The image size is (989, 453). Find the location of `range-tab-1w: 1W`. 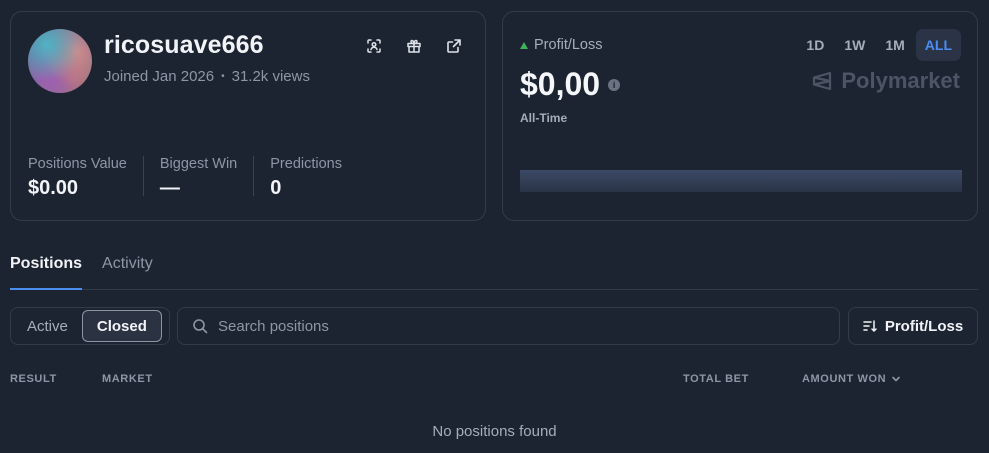

range-tab-1w: 1W is located at coordinates (854, 45).